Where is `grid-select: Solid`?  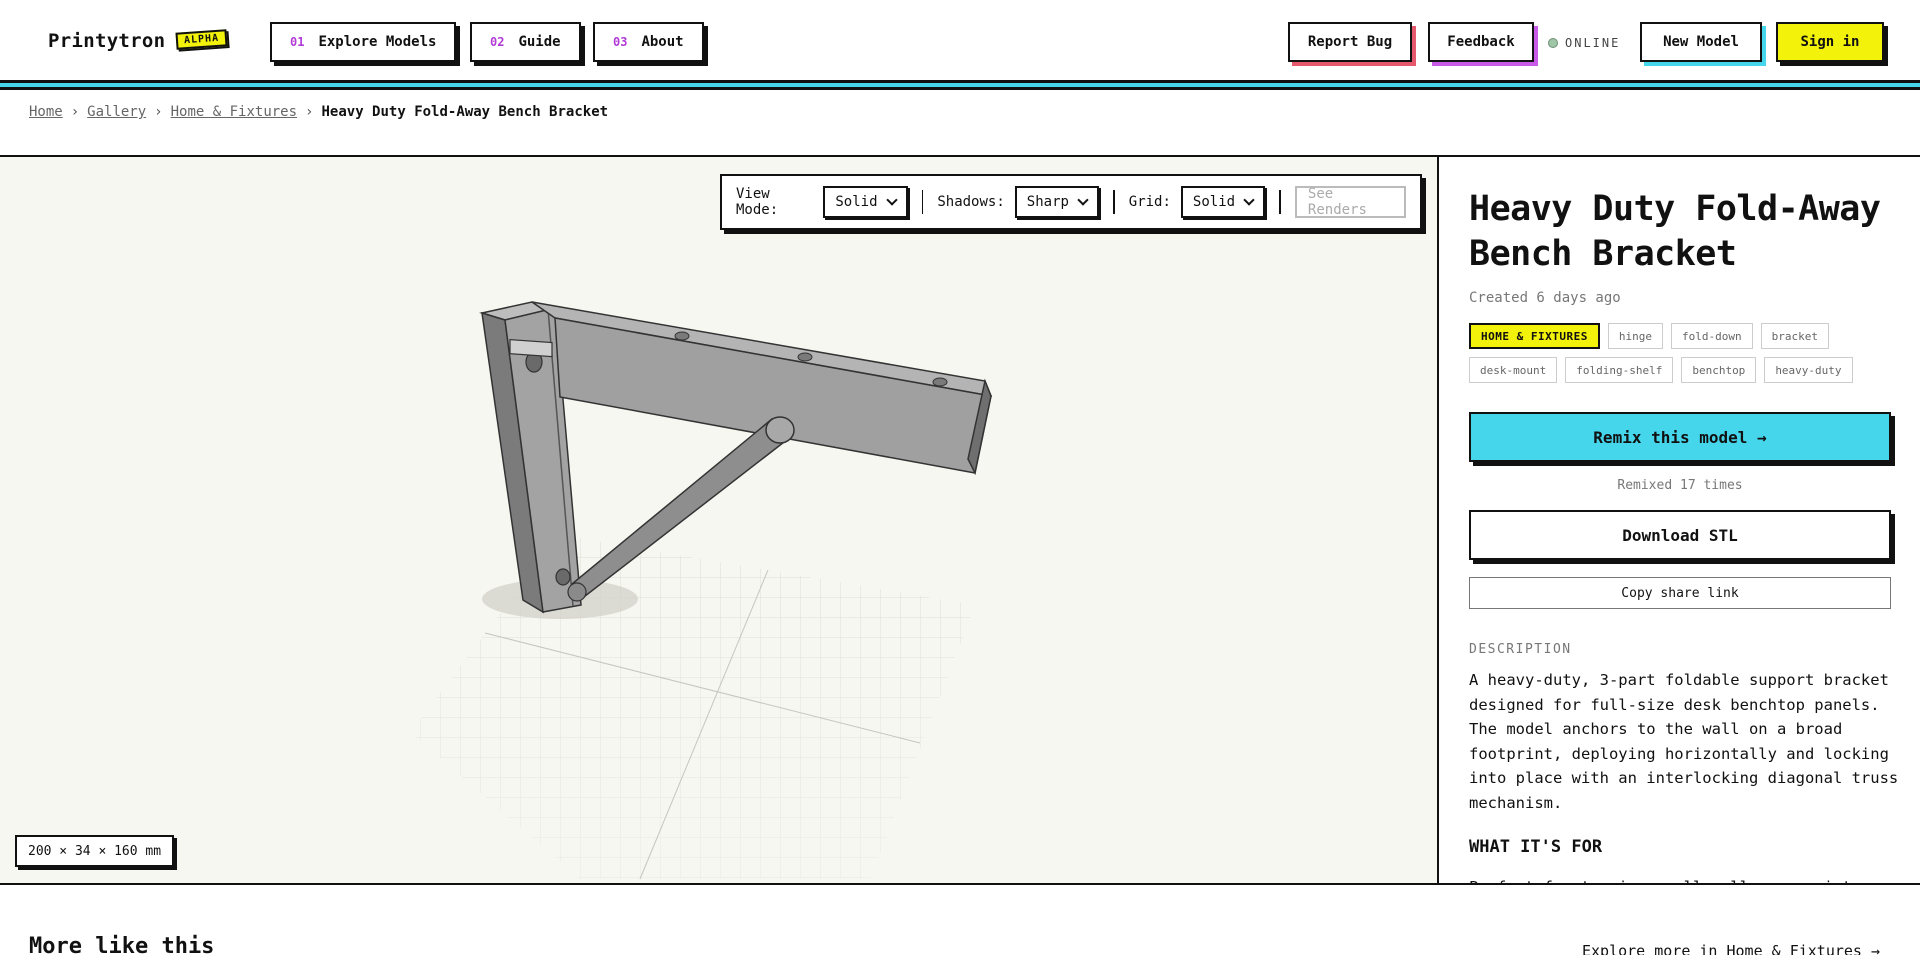
grid-select: Solid is located at coordinates (1223, 202).